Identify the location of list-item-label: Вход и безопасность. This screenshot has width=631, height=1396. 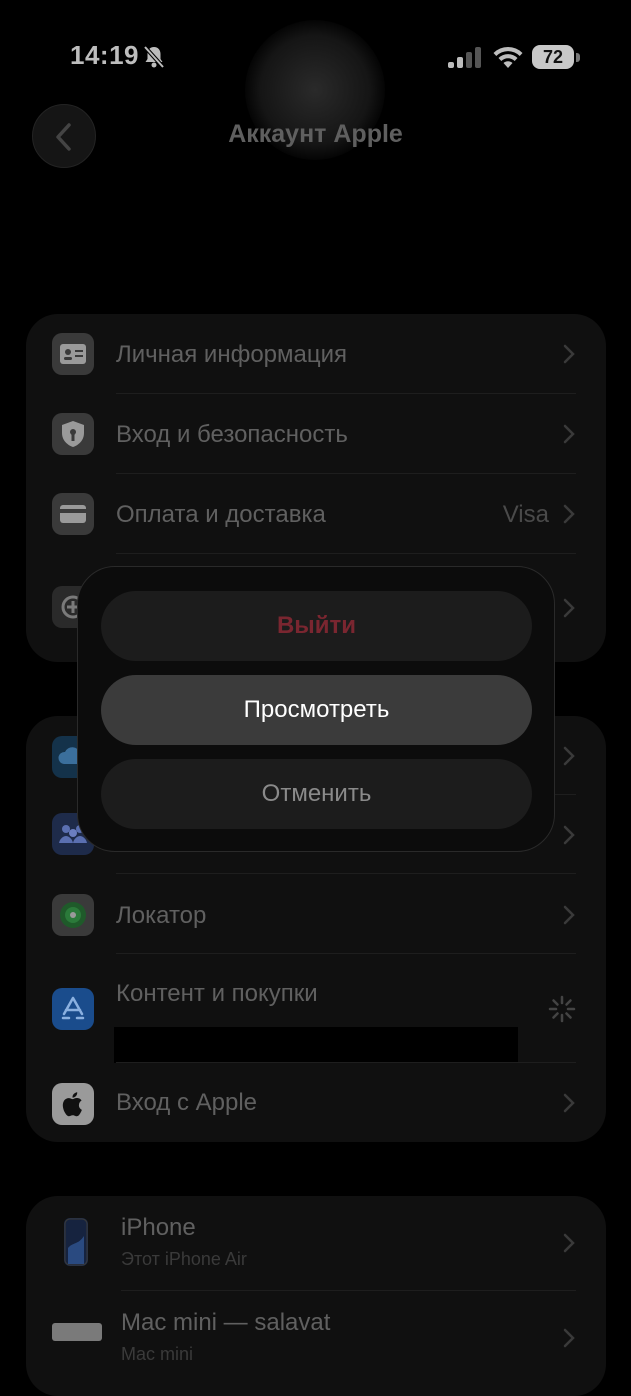
(232, 434).